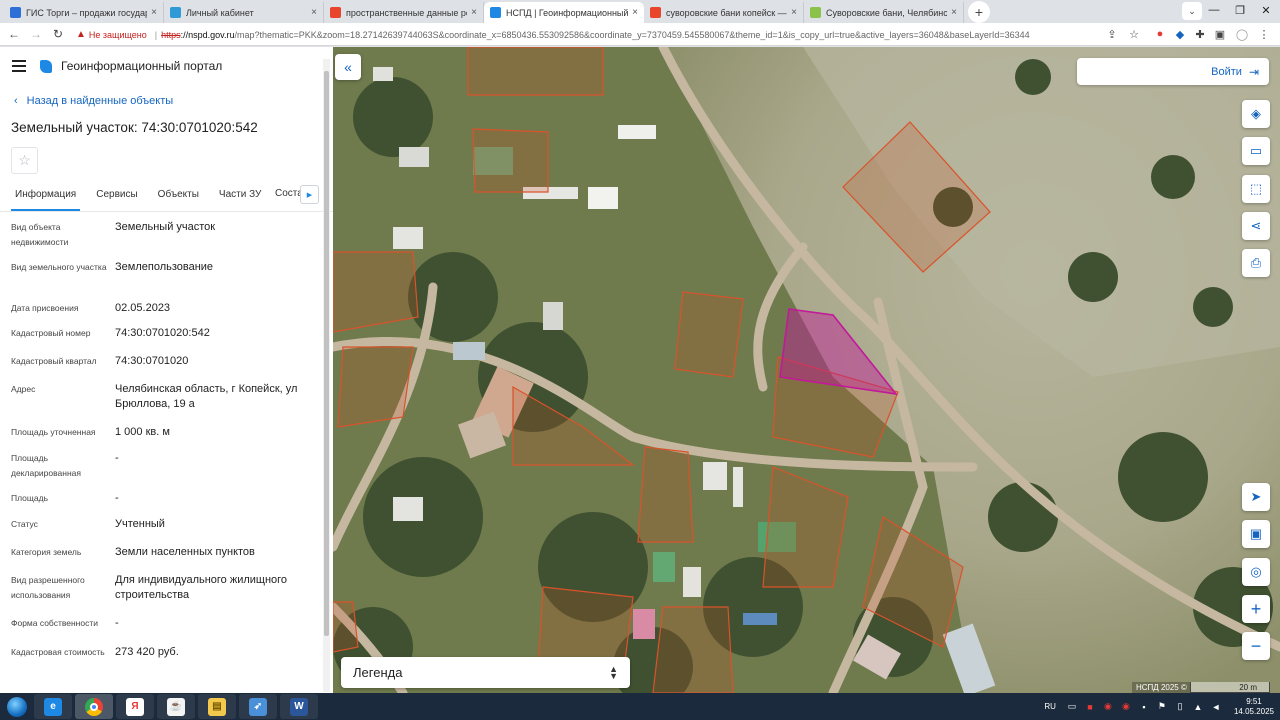 Image resolution: width=1280 pixels, height=720 pixels. What do you see at coordinates (326, 353) in the screenshot?
I see `panel-scroll-thumb` at bounding box center [326, 353].